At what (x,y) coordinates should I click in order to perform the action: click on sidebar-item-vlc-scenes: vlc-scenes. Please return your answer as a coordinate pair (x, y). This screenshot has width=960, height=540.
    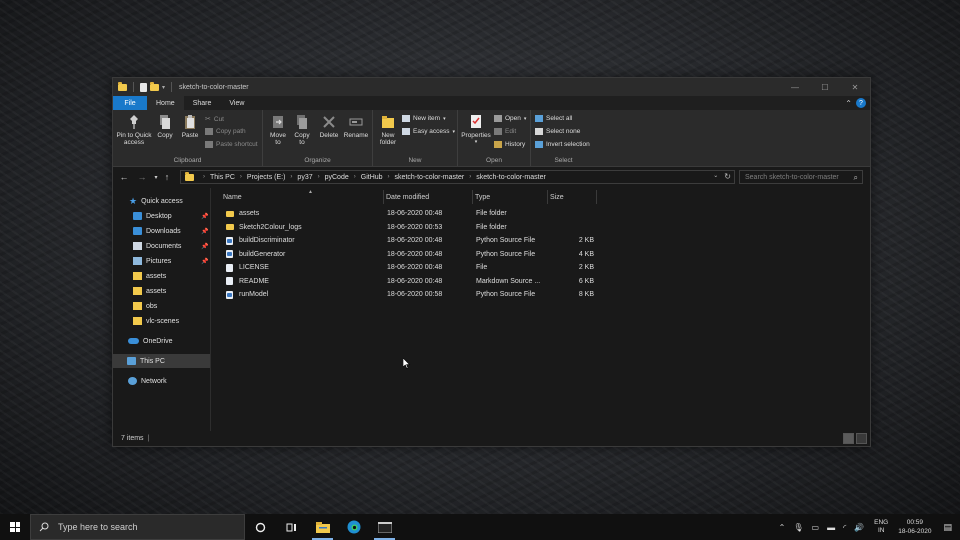
    Looking at the image, I should click on (156, 321).